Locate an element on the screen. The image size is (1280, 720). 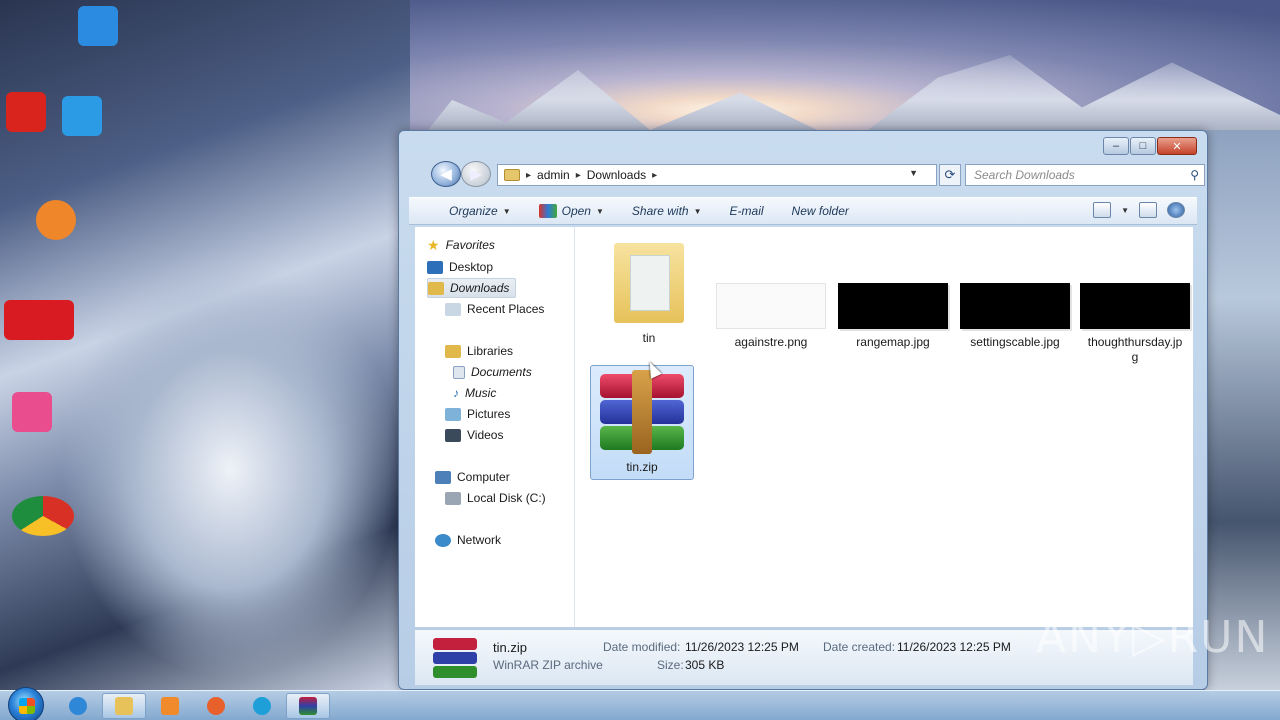
back-arrow-icon: ◀ is located at coordinates (446, 174).